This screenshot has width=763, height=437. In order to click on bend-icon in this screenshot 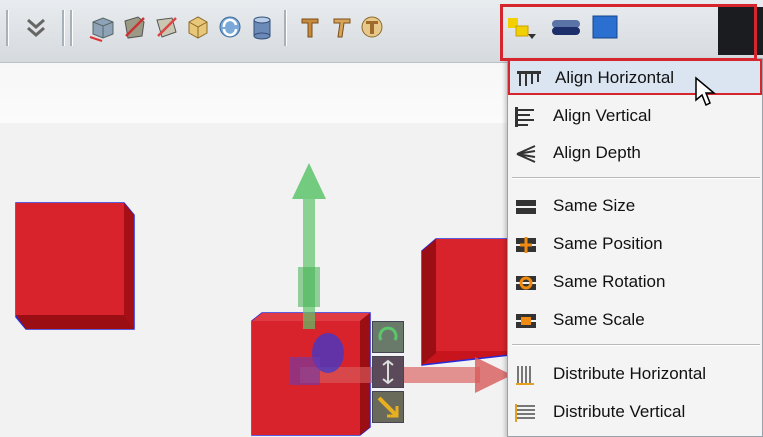, I will do `click(166, 27)`.